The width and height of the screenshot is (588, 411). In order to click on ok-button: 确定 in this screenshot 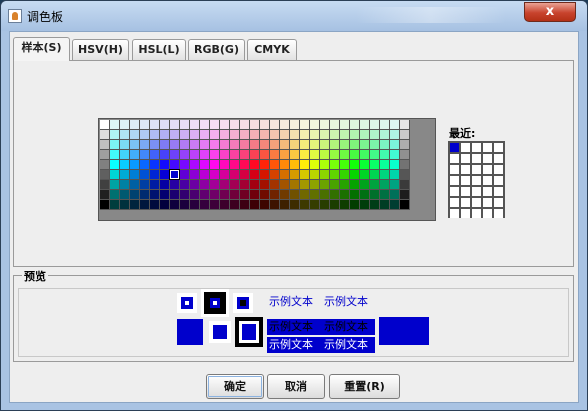, I will do `click(235, 386)`.